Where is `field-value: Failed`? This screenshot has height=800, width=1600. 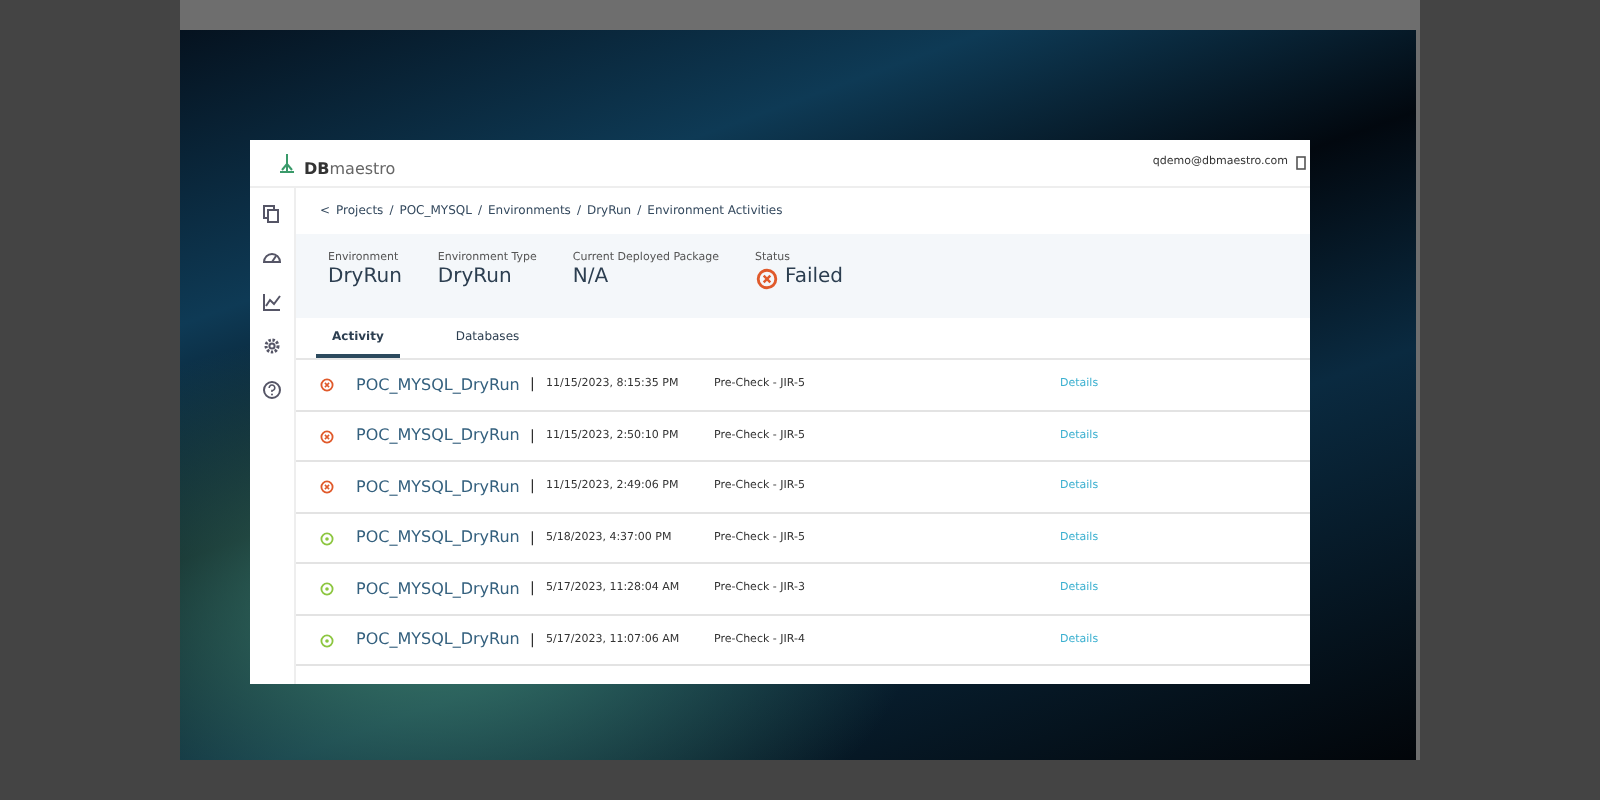
field-value: Failed is located at coordinates (814, 278).